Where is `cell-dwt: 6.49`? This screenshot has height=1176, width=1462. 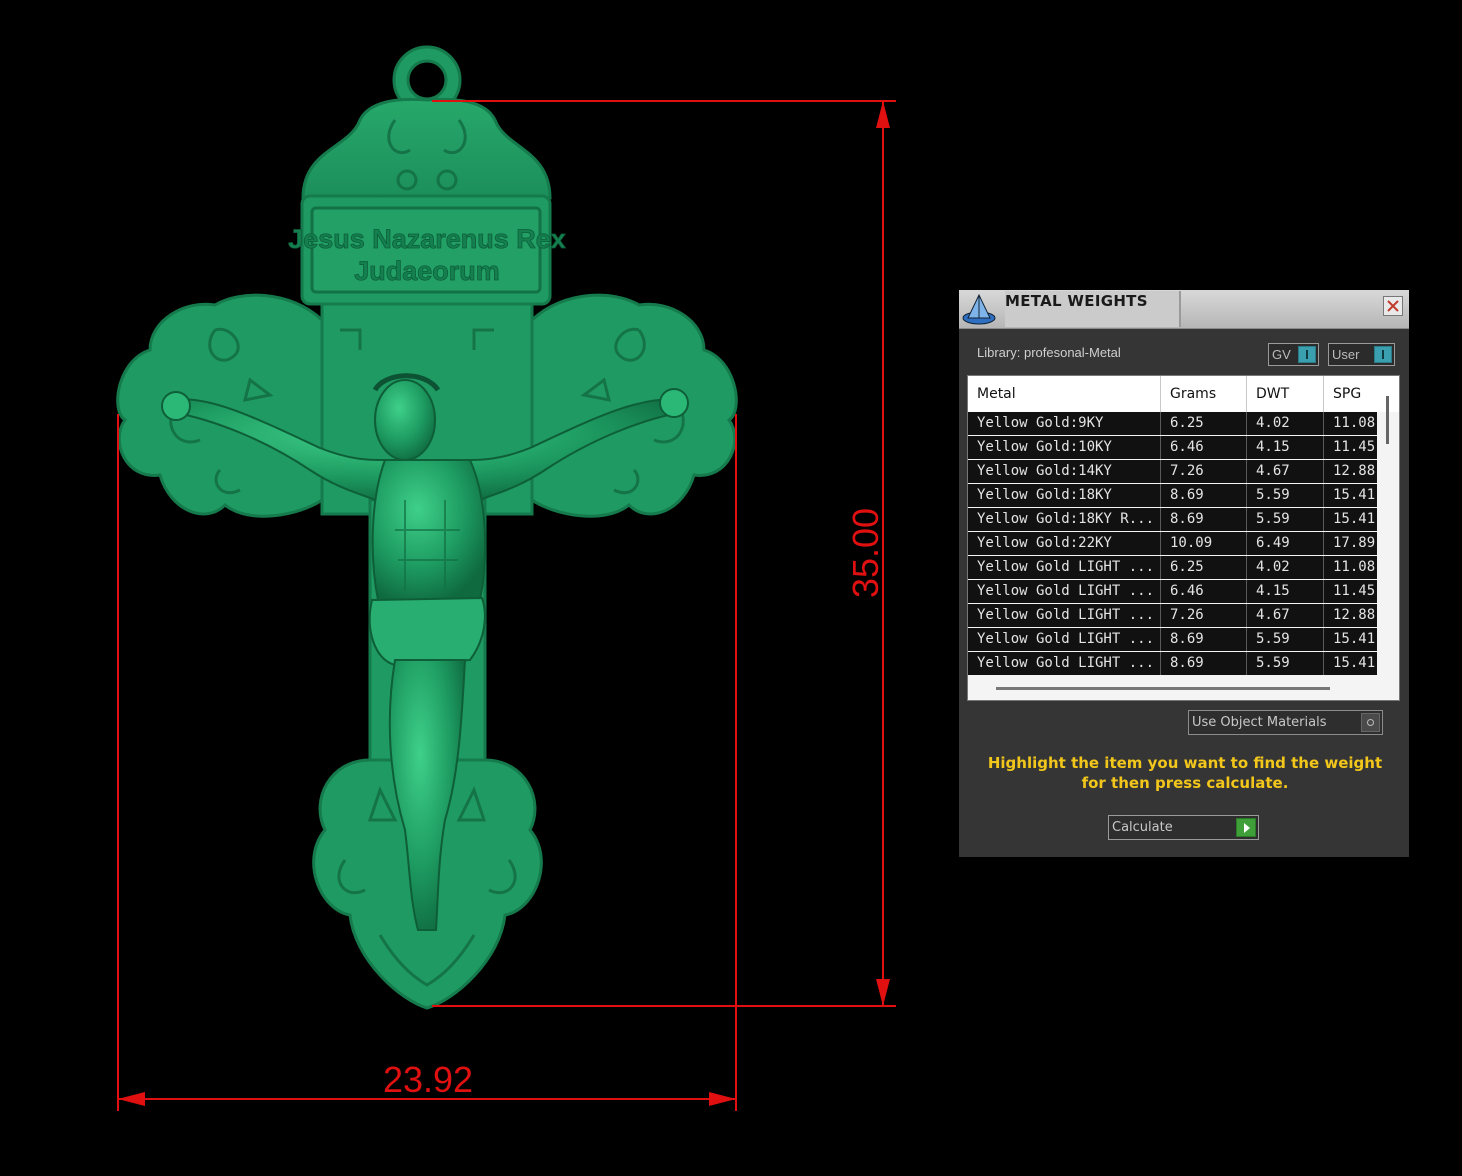
cell-dwt: 6.49 is located at coordinates (1285, 543).